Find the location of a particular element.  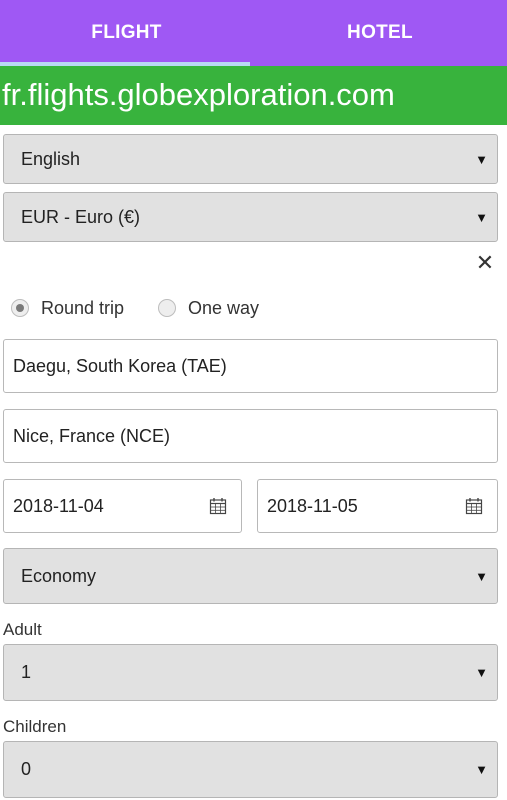

language-select-value: English is located at coordinates (51, 158).